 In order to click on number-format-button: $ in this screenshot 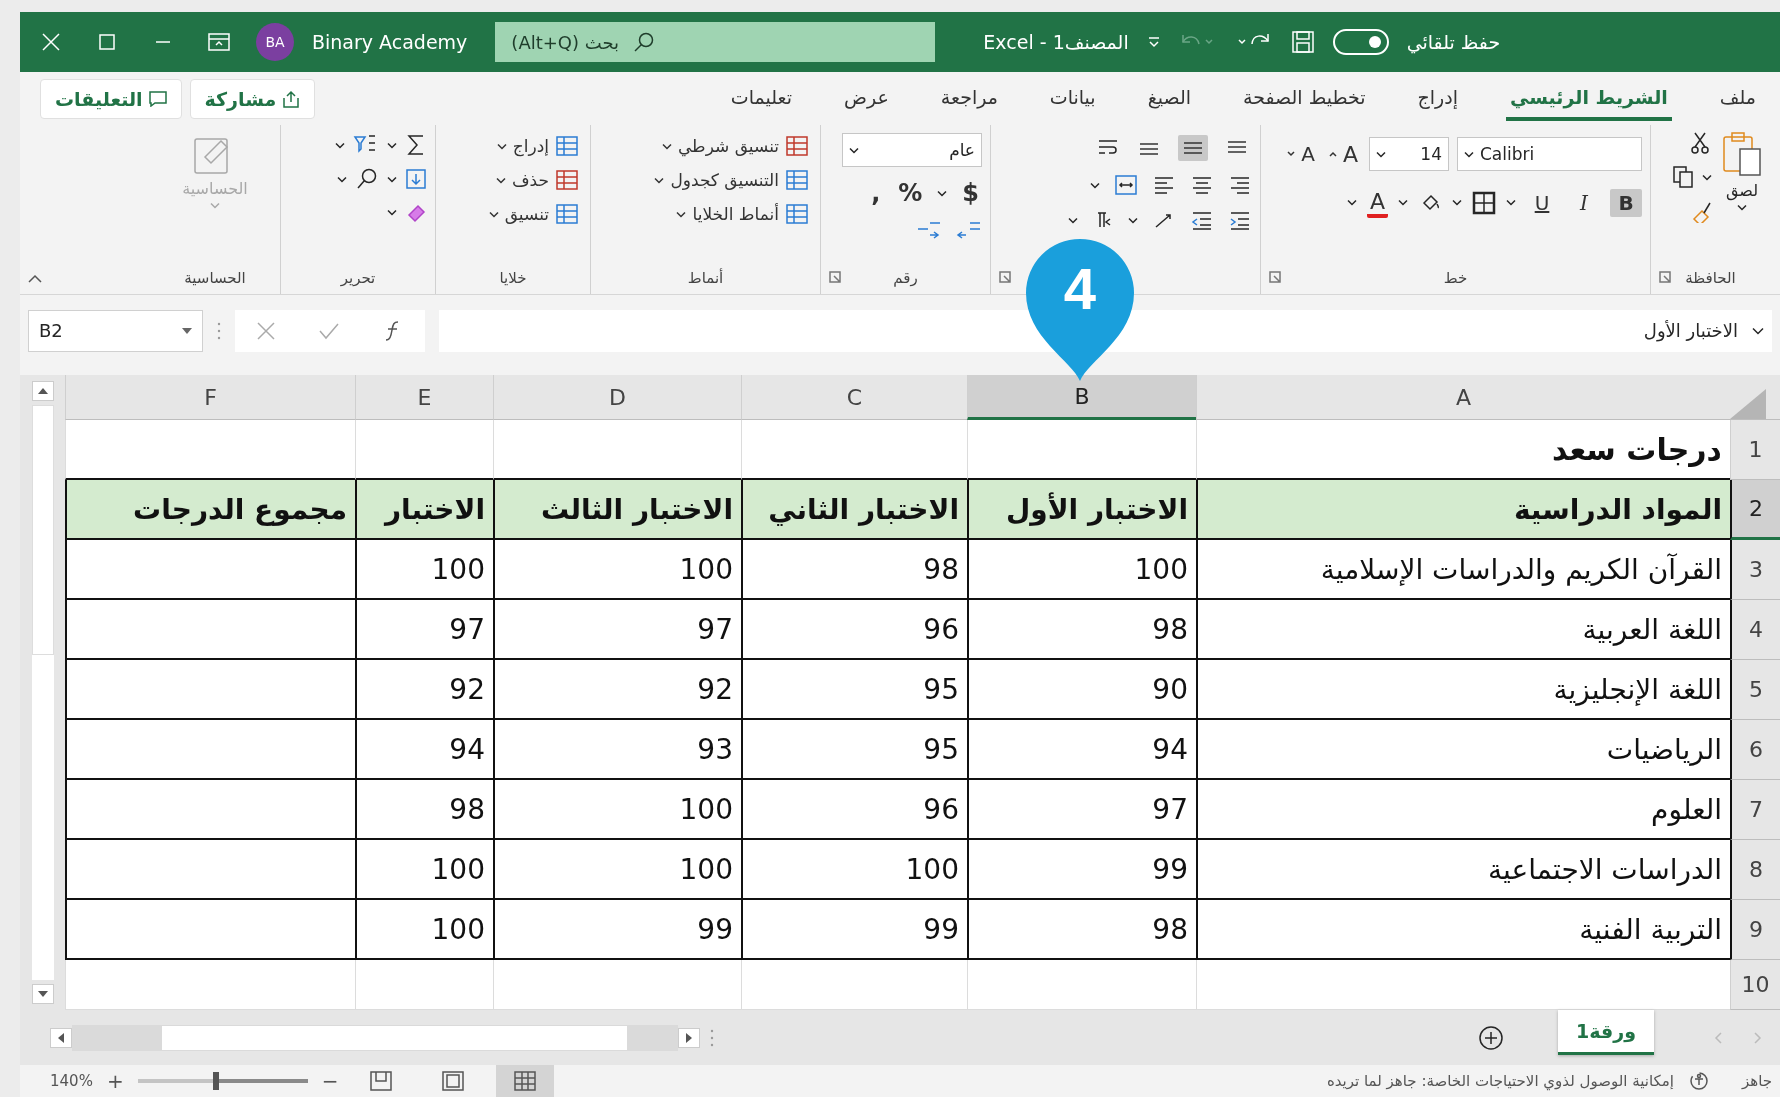, I will do `click(970, 193)`.